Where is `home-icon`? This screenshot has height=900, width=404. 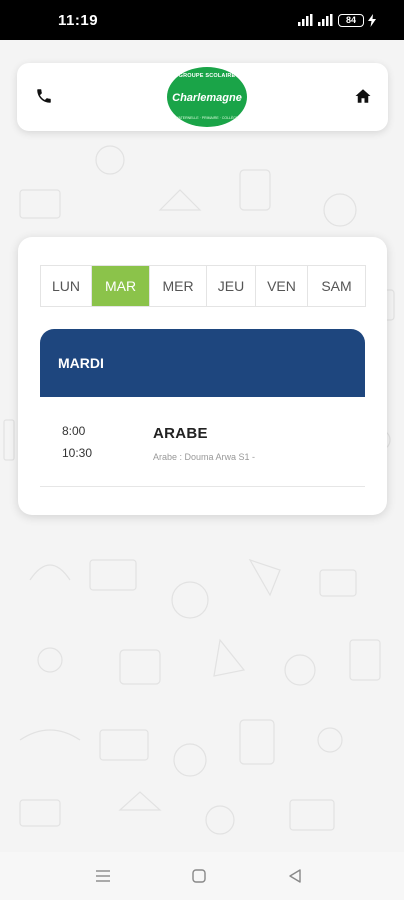 home-icon is located at coordinates (363, 96).